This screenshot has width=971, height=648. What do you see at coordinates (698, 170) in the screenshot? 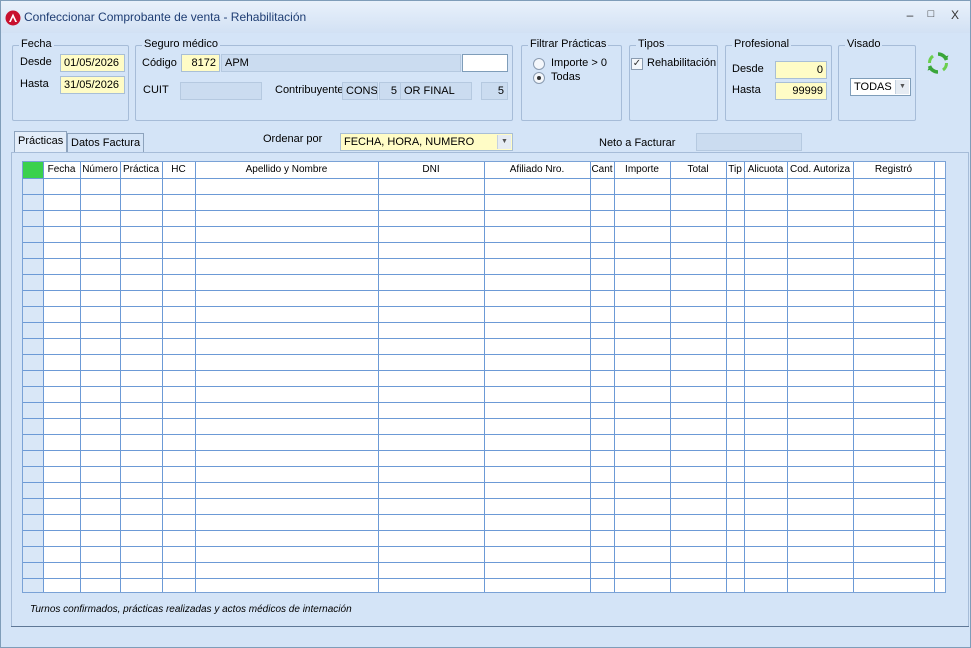
I see `column-header-total: Total` at bounding box center [698, 170].